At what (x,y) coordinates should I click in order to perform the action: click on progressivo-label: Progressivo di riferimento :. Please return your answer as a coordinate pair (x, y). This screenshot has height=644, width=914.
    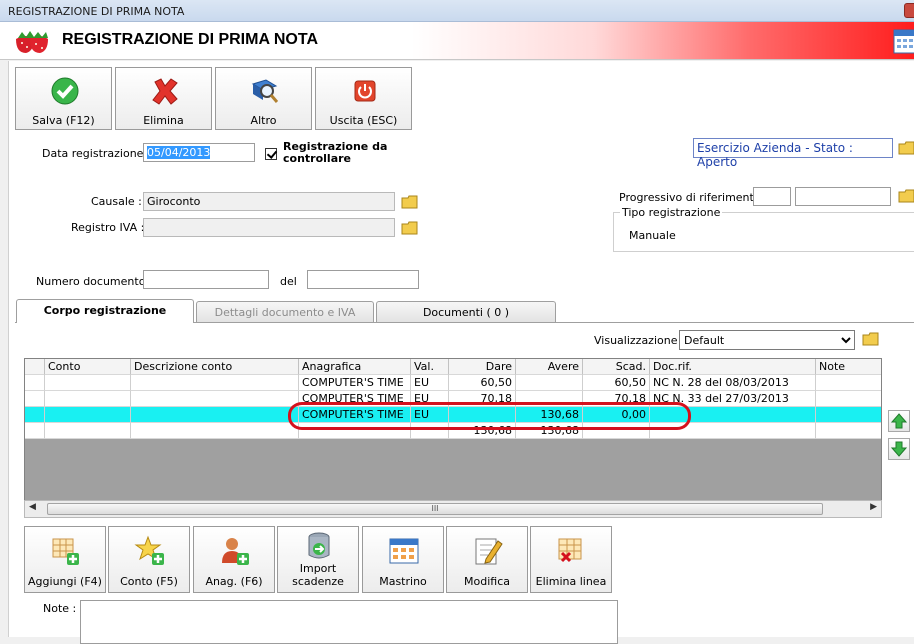
    Looking at the image, I should click on (693, 197).